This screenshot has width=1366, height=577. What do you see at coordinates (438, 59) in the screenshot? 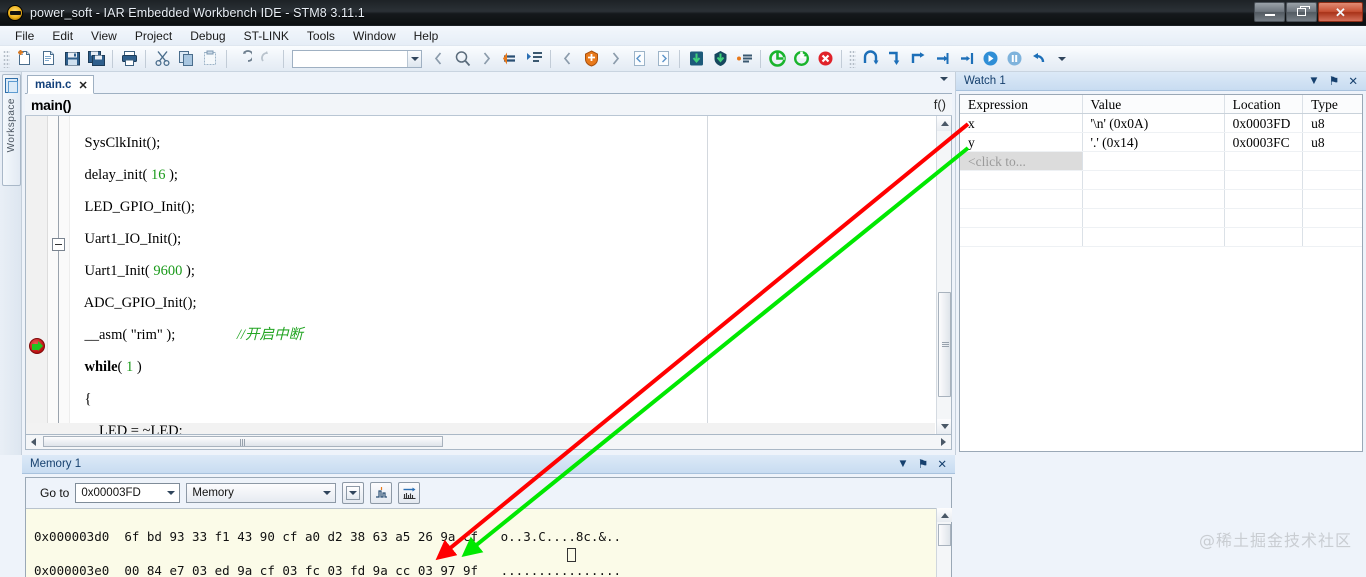
I see `navigate-back-icon` at bounding box center [438, 59].